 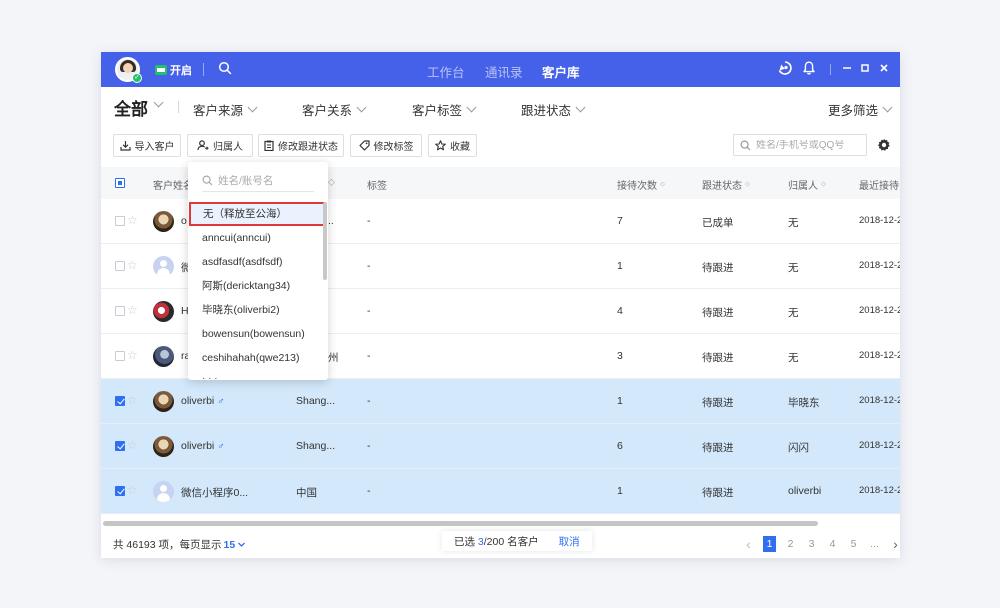 I want to click on filter-all: 全部, so click(x=131, y=107).